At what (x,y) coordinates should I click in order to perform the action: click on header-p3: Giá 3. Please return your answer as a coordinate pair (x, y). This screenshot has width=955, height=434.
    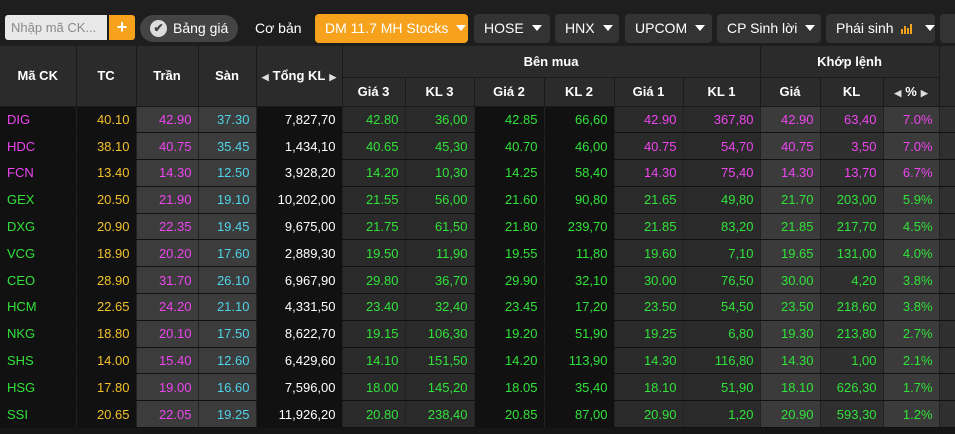
    Looking at the image, I should click on (374, 92).